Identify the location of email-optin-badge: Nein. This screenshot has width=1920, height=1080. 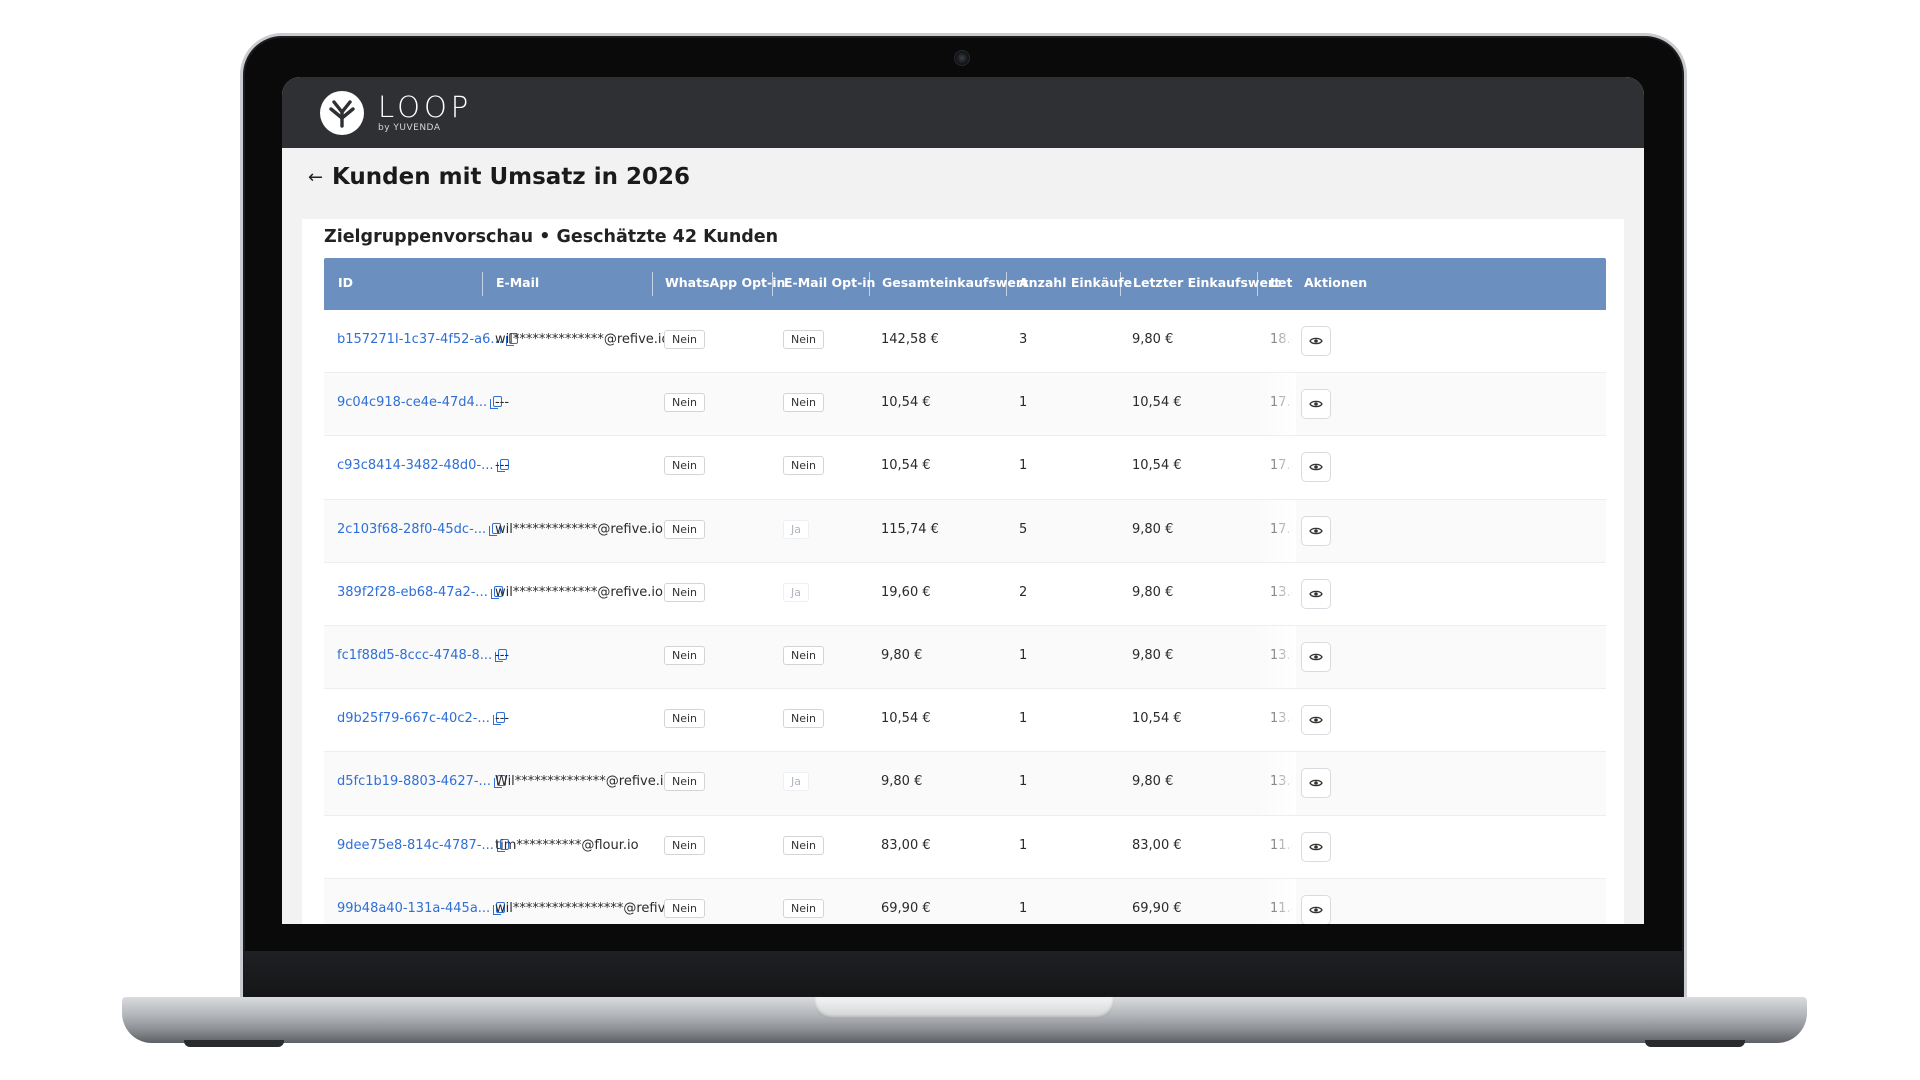
(804, 845).